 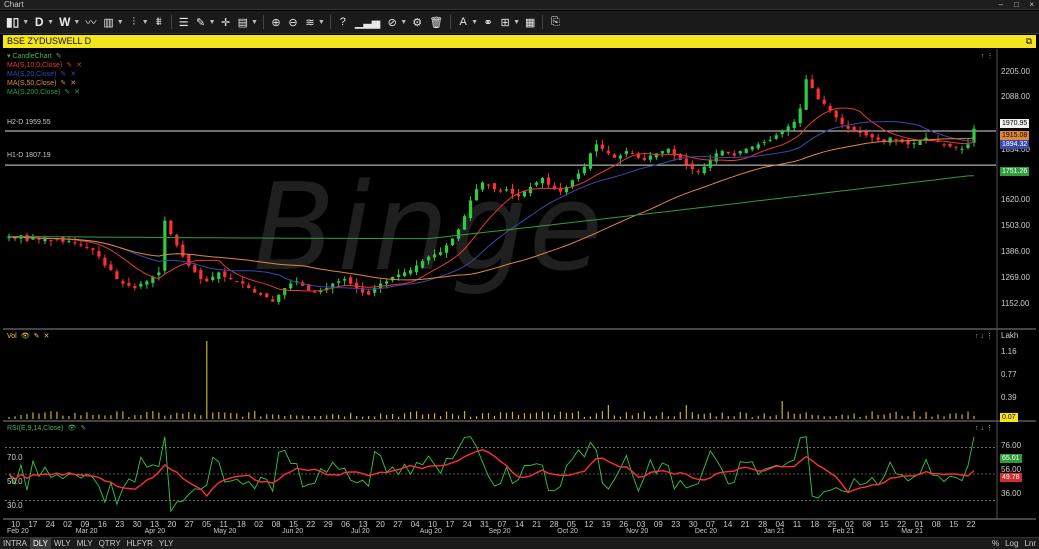 What do you see at coordinates (44, 65) in the screenshot?
I see `legend-ma10: MA(S,10,0,Close) ✎ ✕` at bounding box center [44, 65].